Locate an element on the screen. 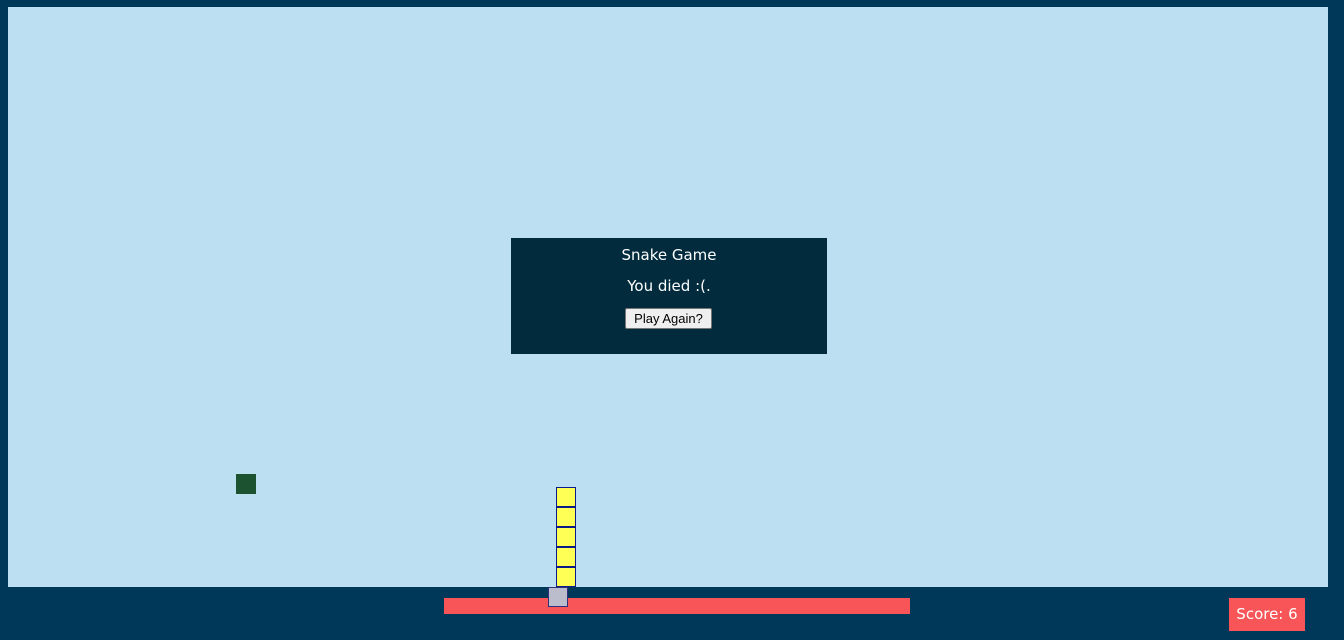 Image resolution: width=1344 pixels, height=640 pixels. bottom-wall-bar is located at coordinates (677, 606).